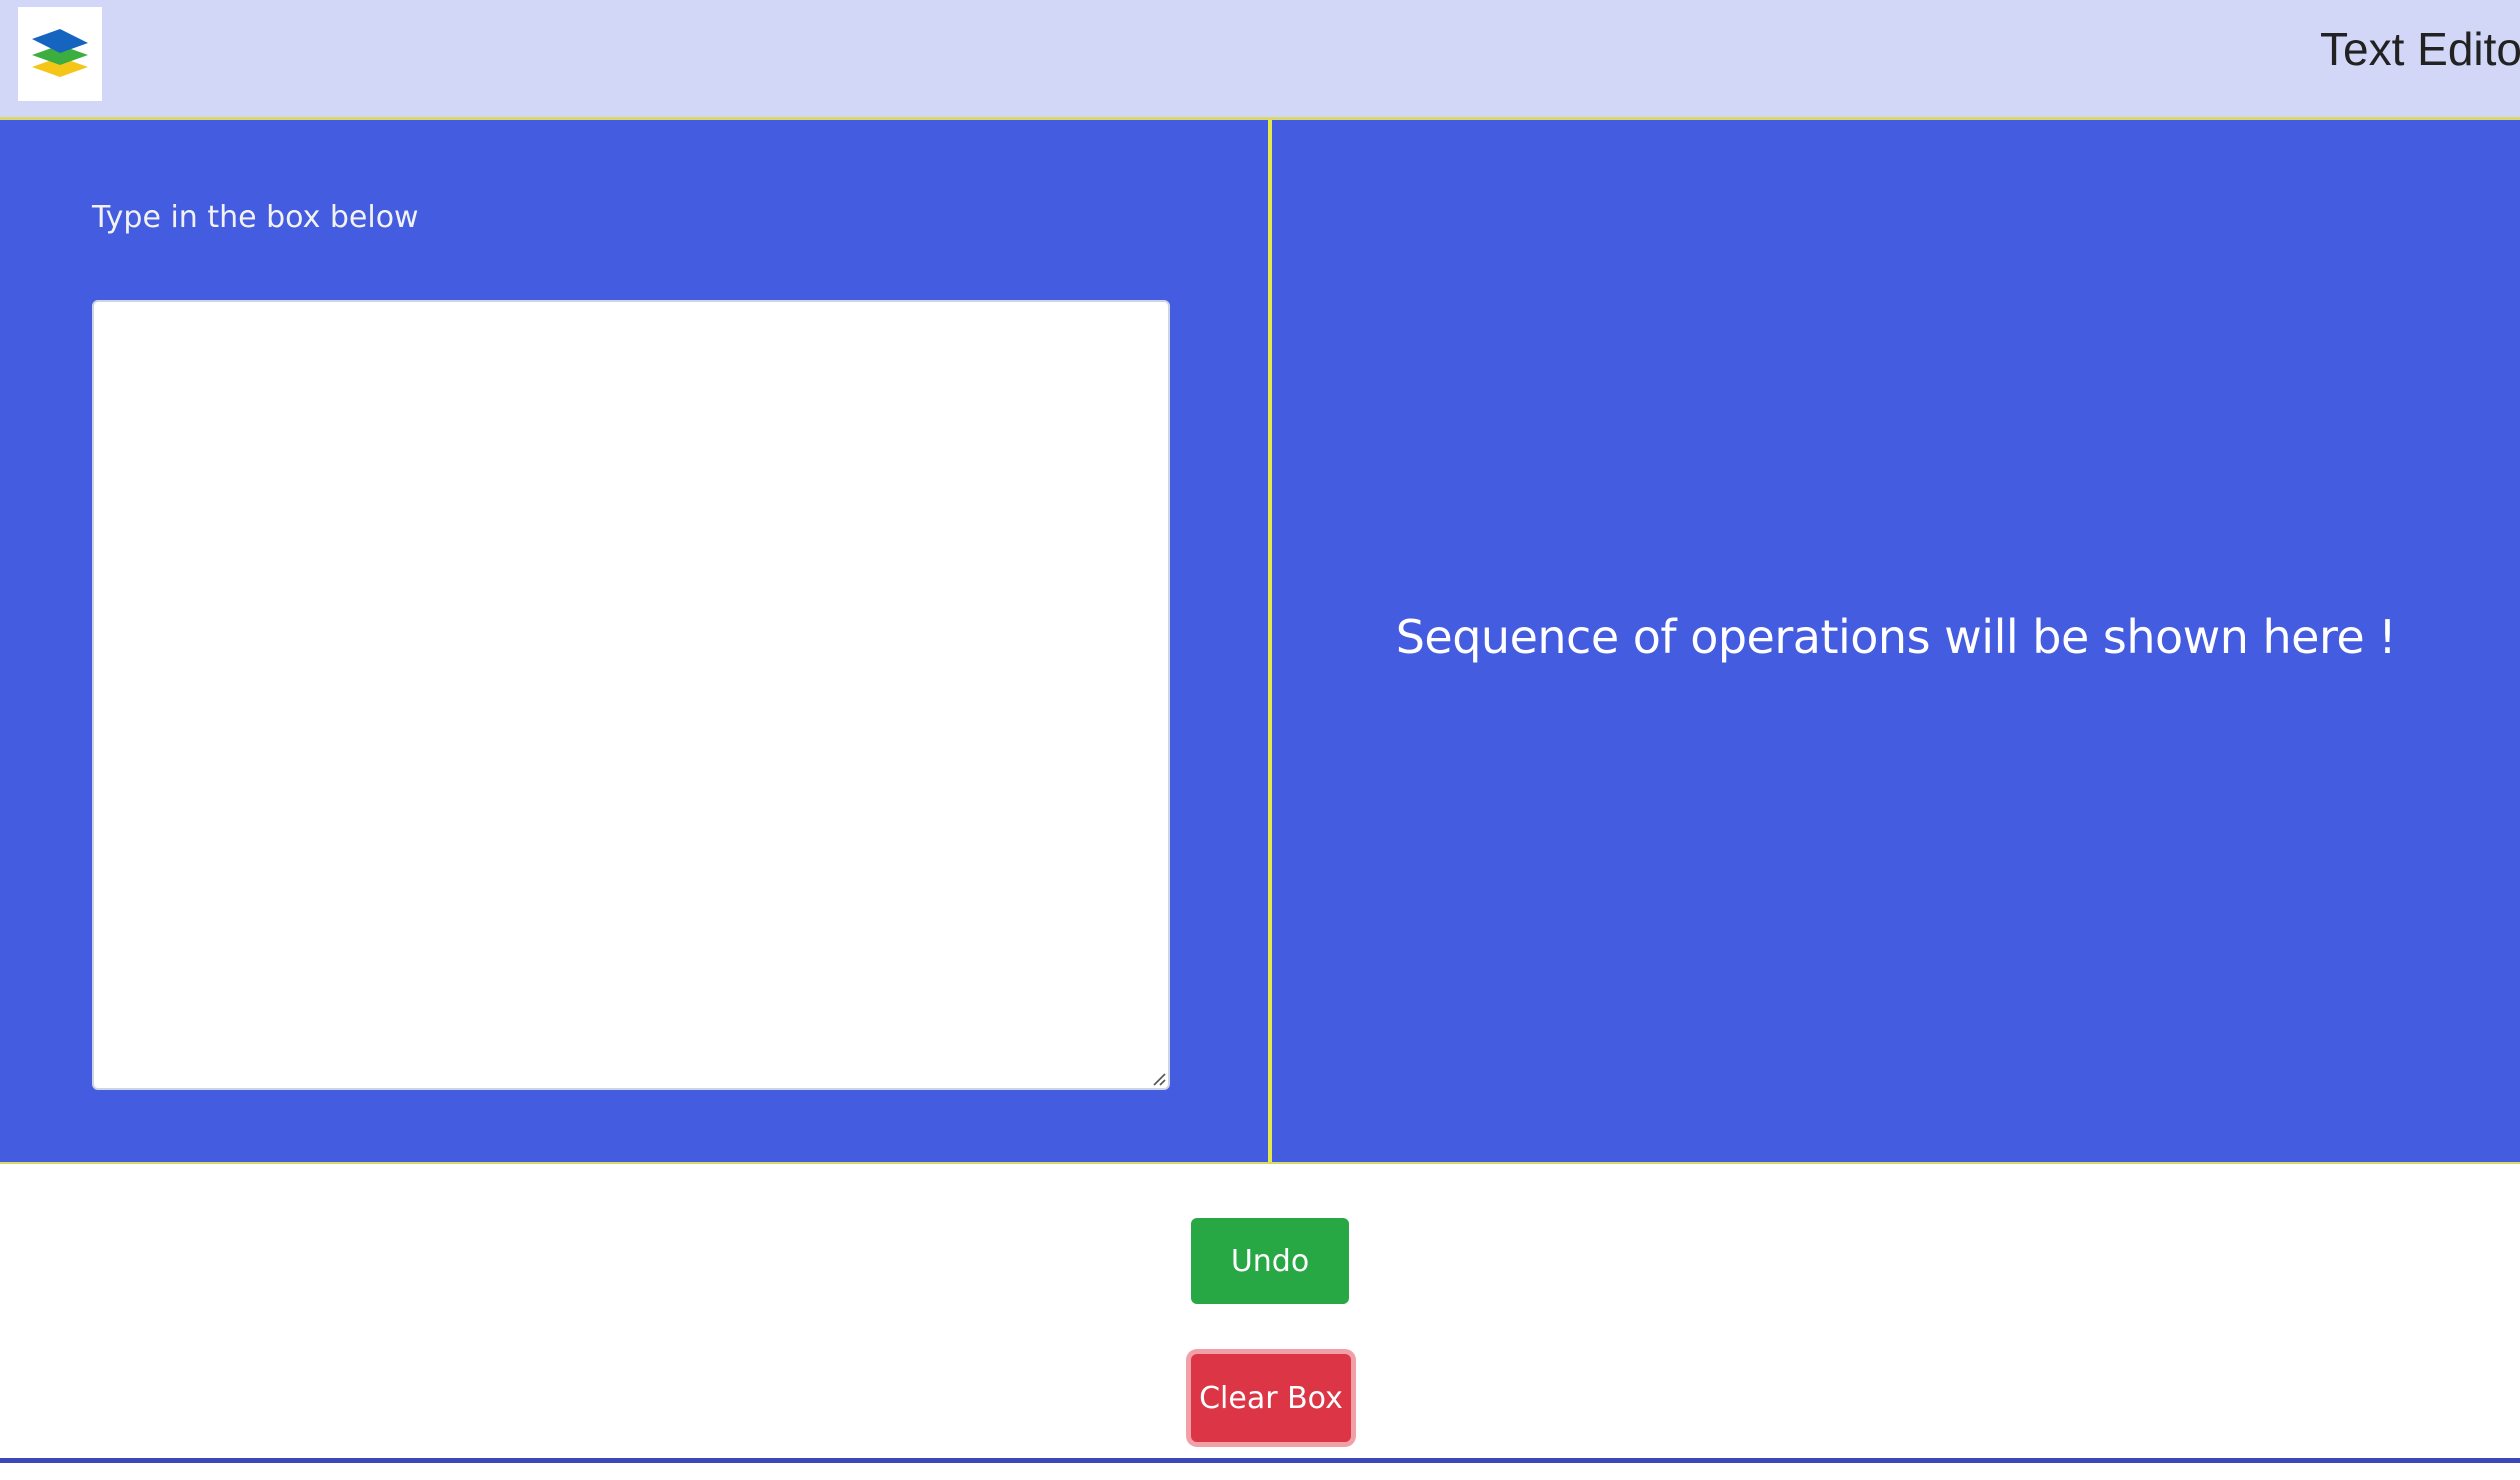 This screenshot has height=1480, width=2520. I want to click on resize-handle-icon, so click(1158, 1078).